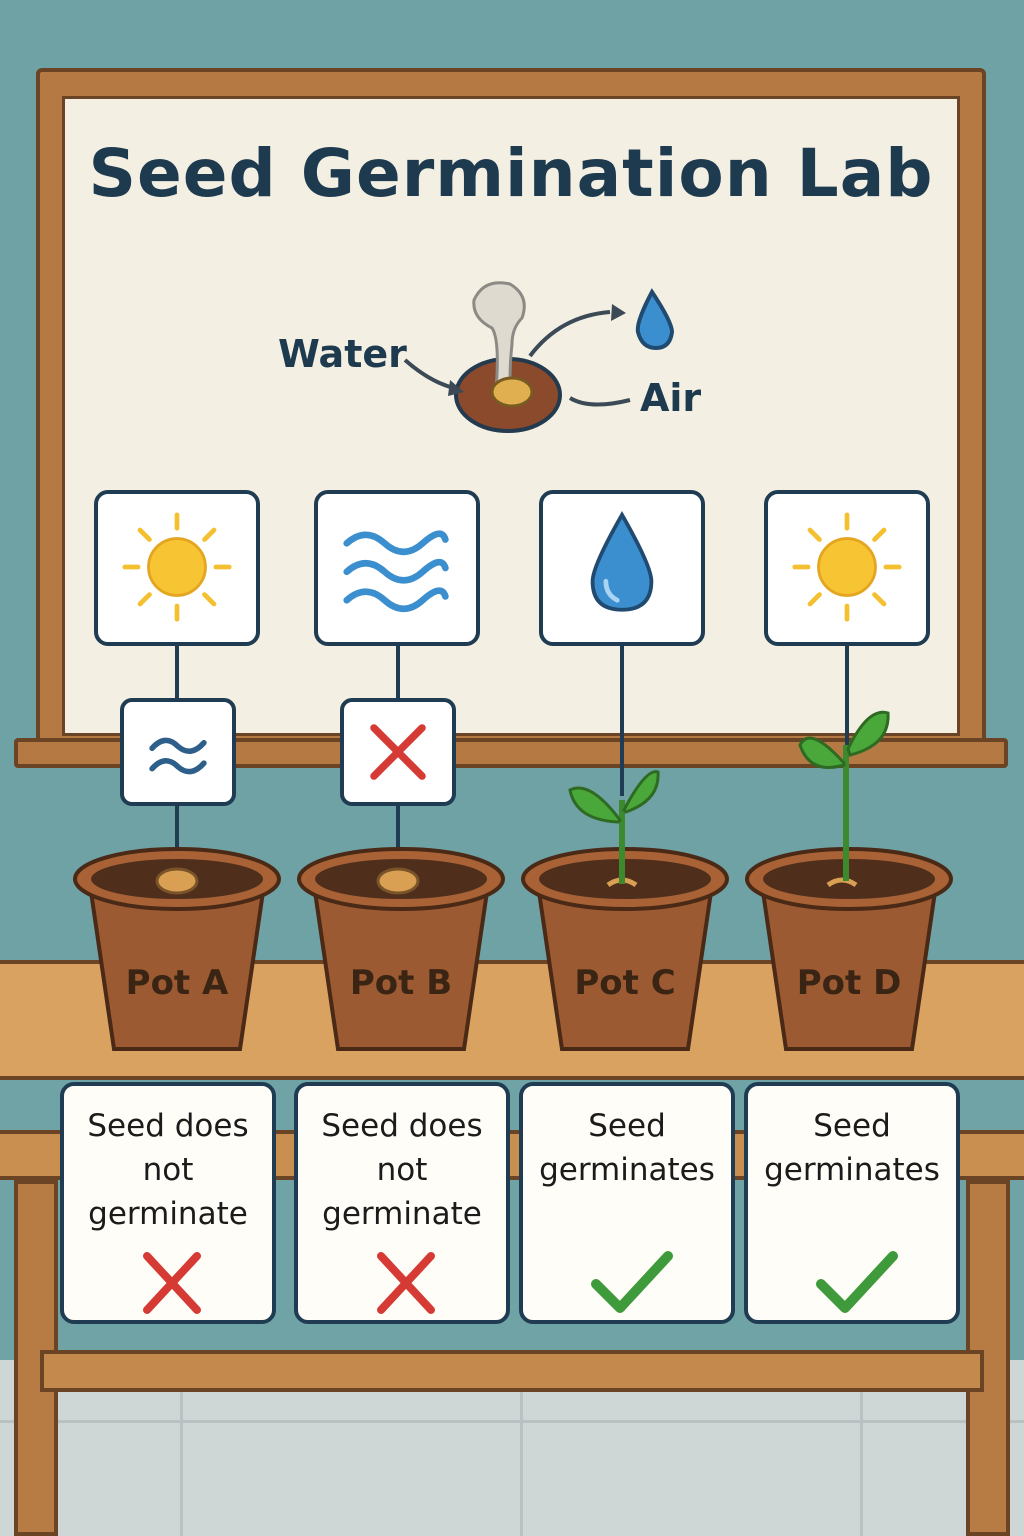 The height and width of the screenshot is (1536, 1024). What do you see at coordinates (849, 983) in the screenshot?
I see `pot-label: Pot D` at bounding box center [849, 983].